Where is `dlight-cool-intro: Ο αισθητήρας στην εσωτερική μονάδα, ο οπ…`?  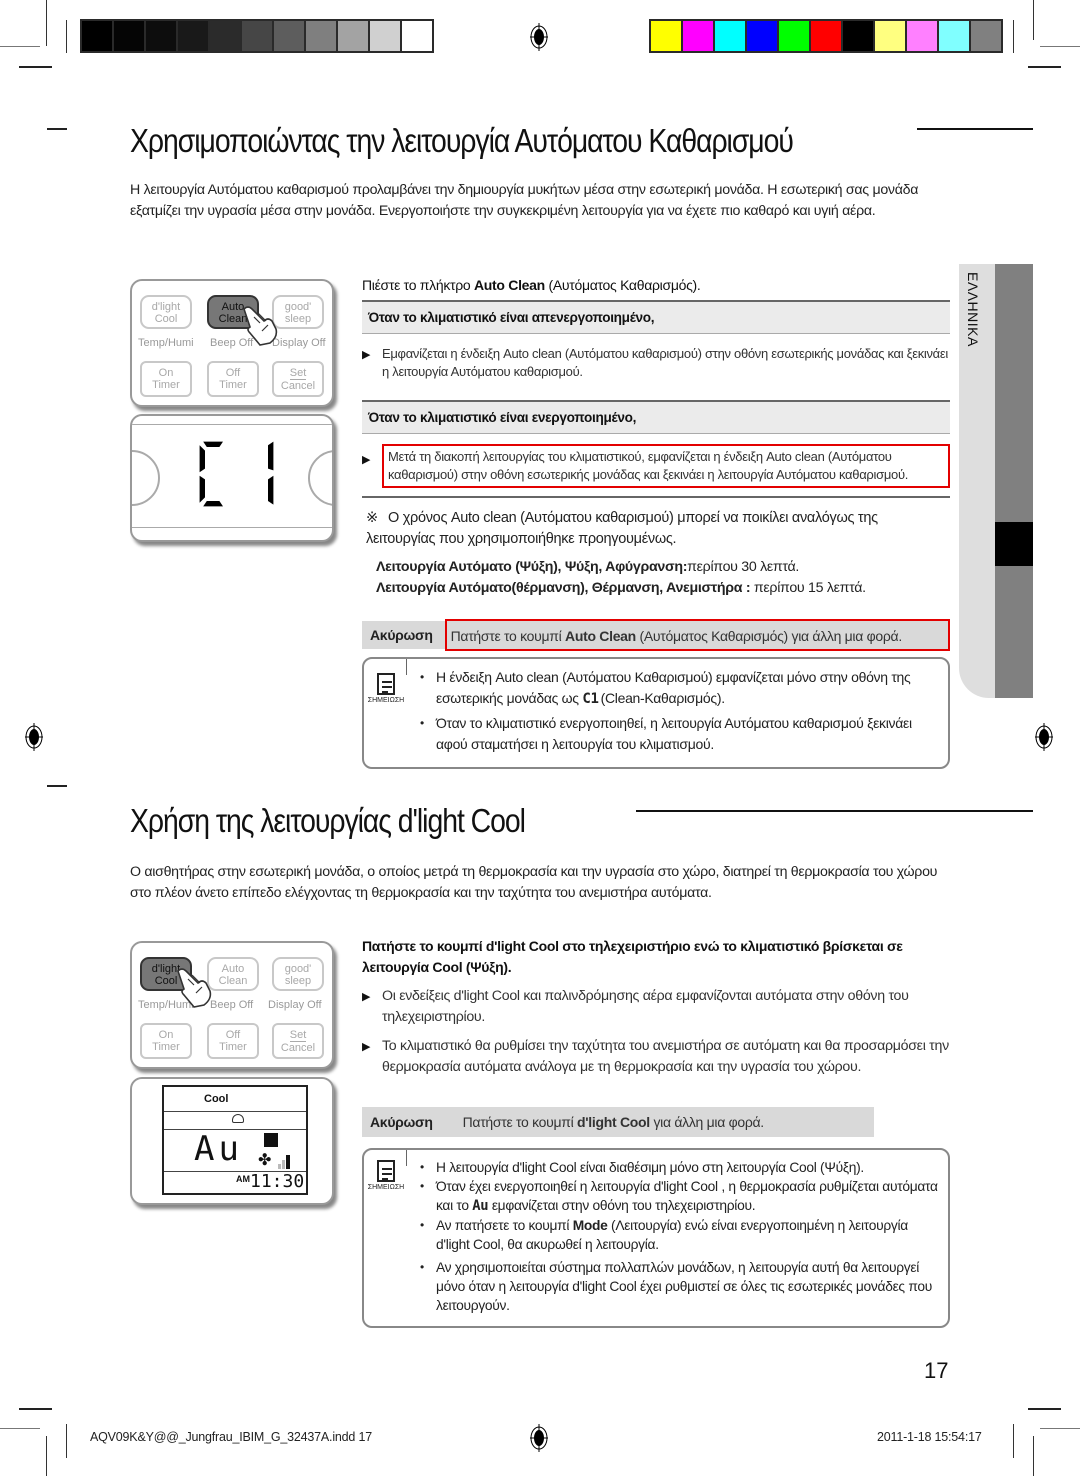
dlight-cool-intro: Ο αισθητήρας στην εσωτερική μονάδα, ο οπ… is located at coordinates (534, 882).